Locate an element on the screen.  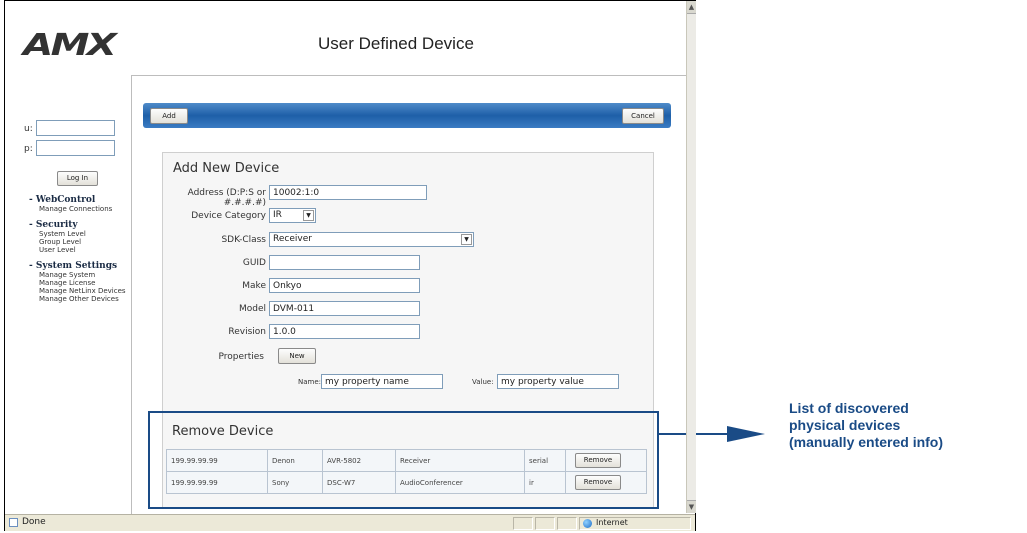
device-category-value: IR is located at coordinates (277, 215).